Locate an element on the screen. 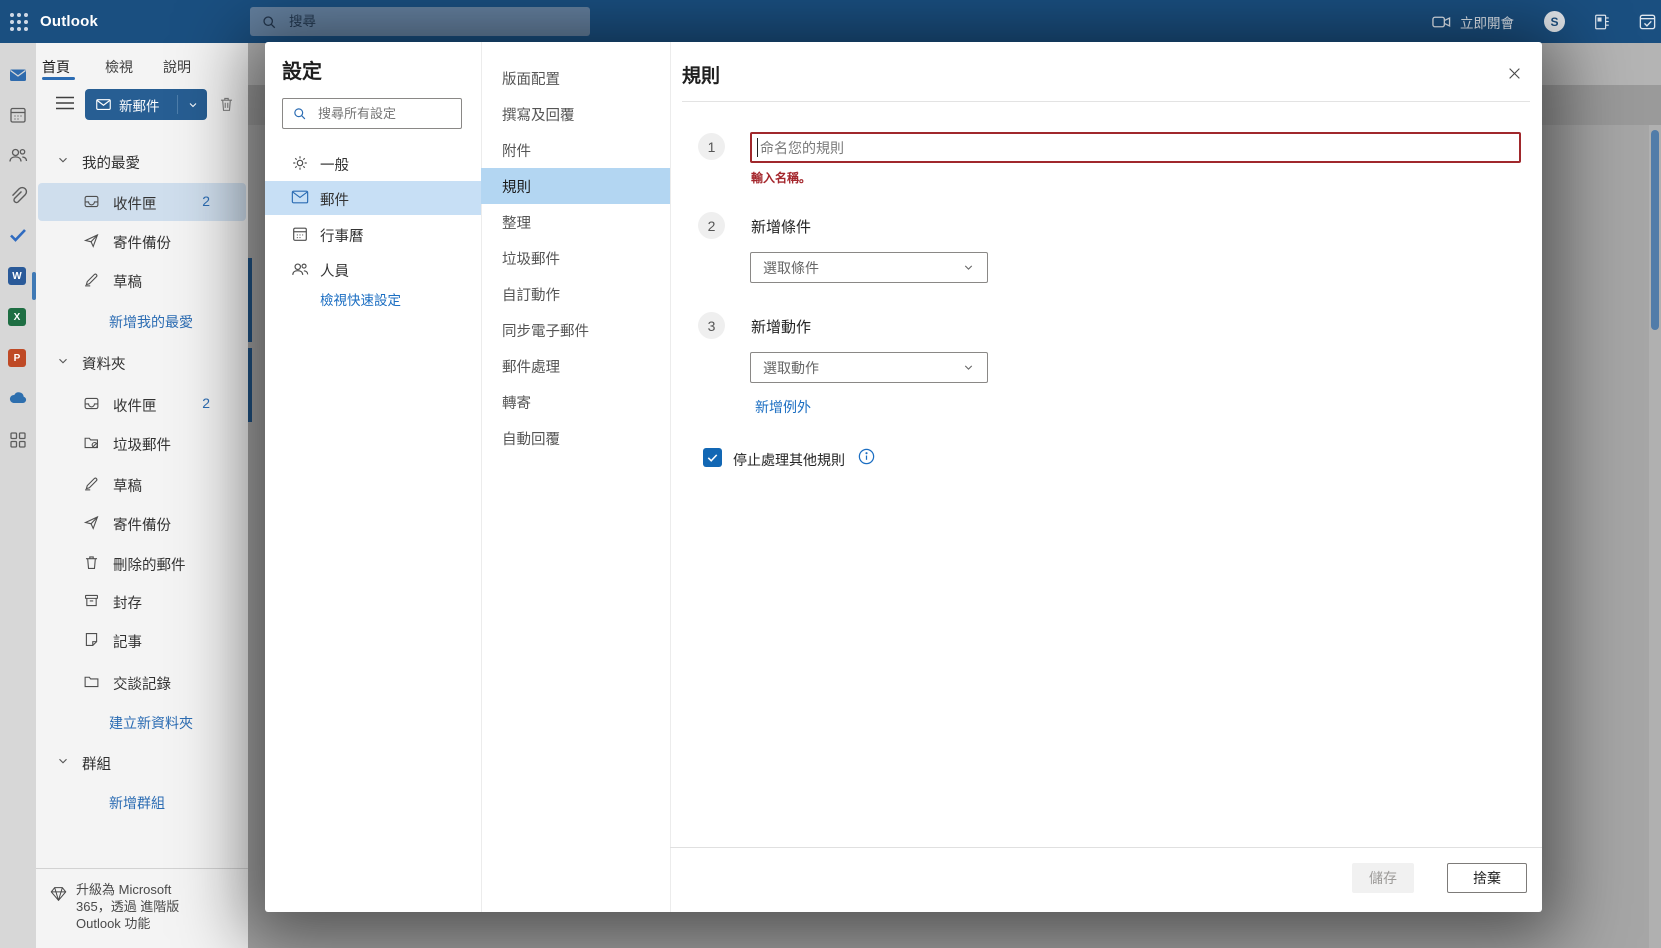 This screenshot has height=948, width=1661. section-auto-replies: 自動回覆 is located at coordinates (575, 438).